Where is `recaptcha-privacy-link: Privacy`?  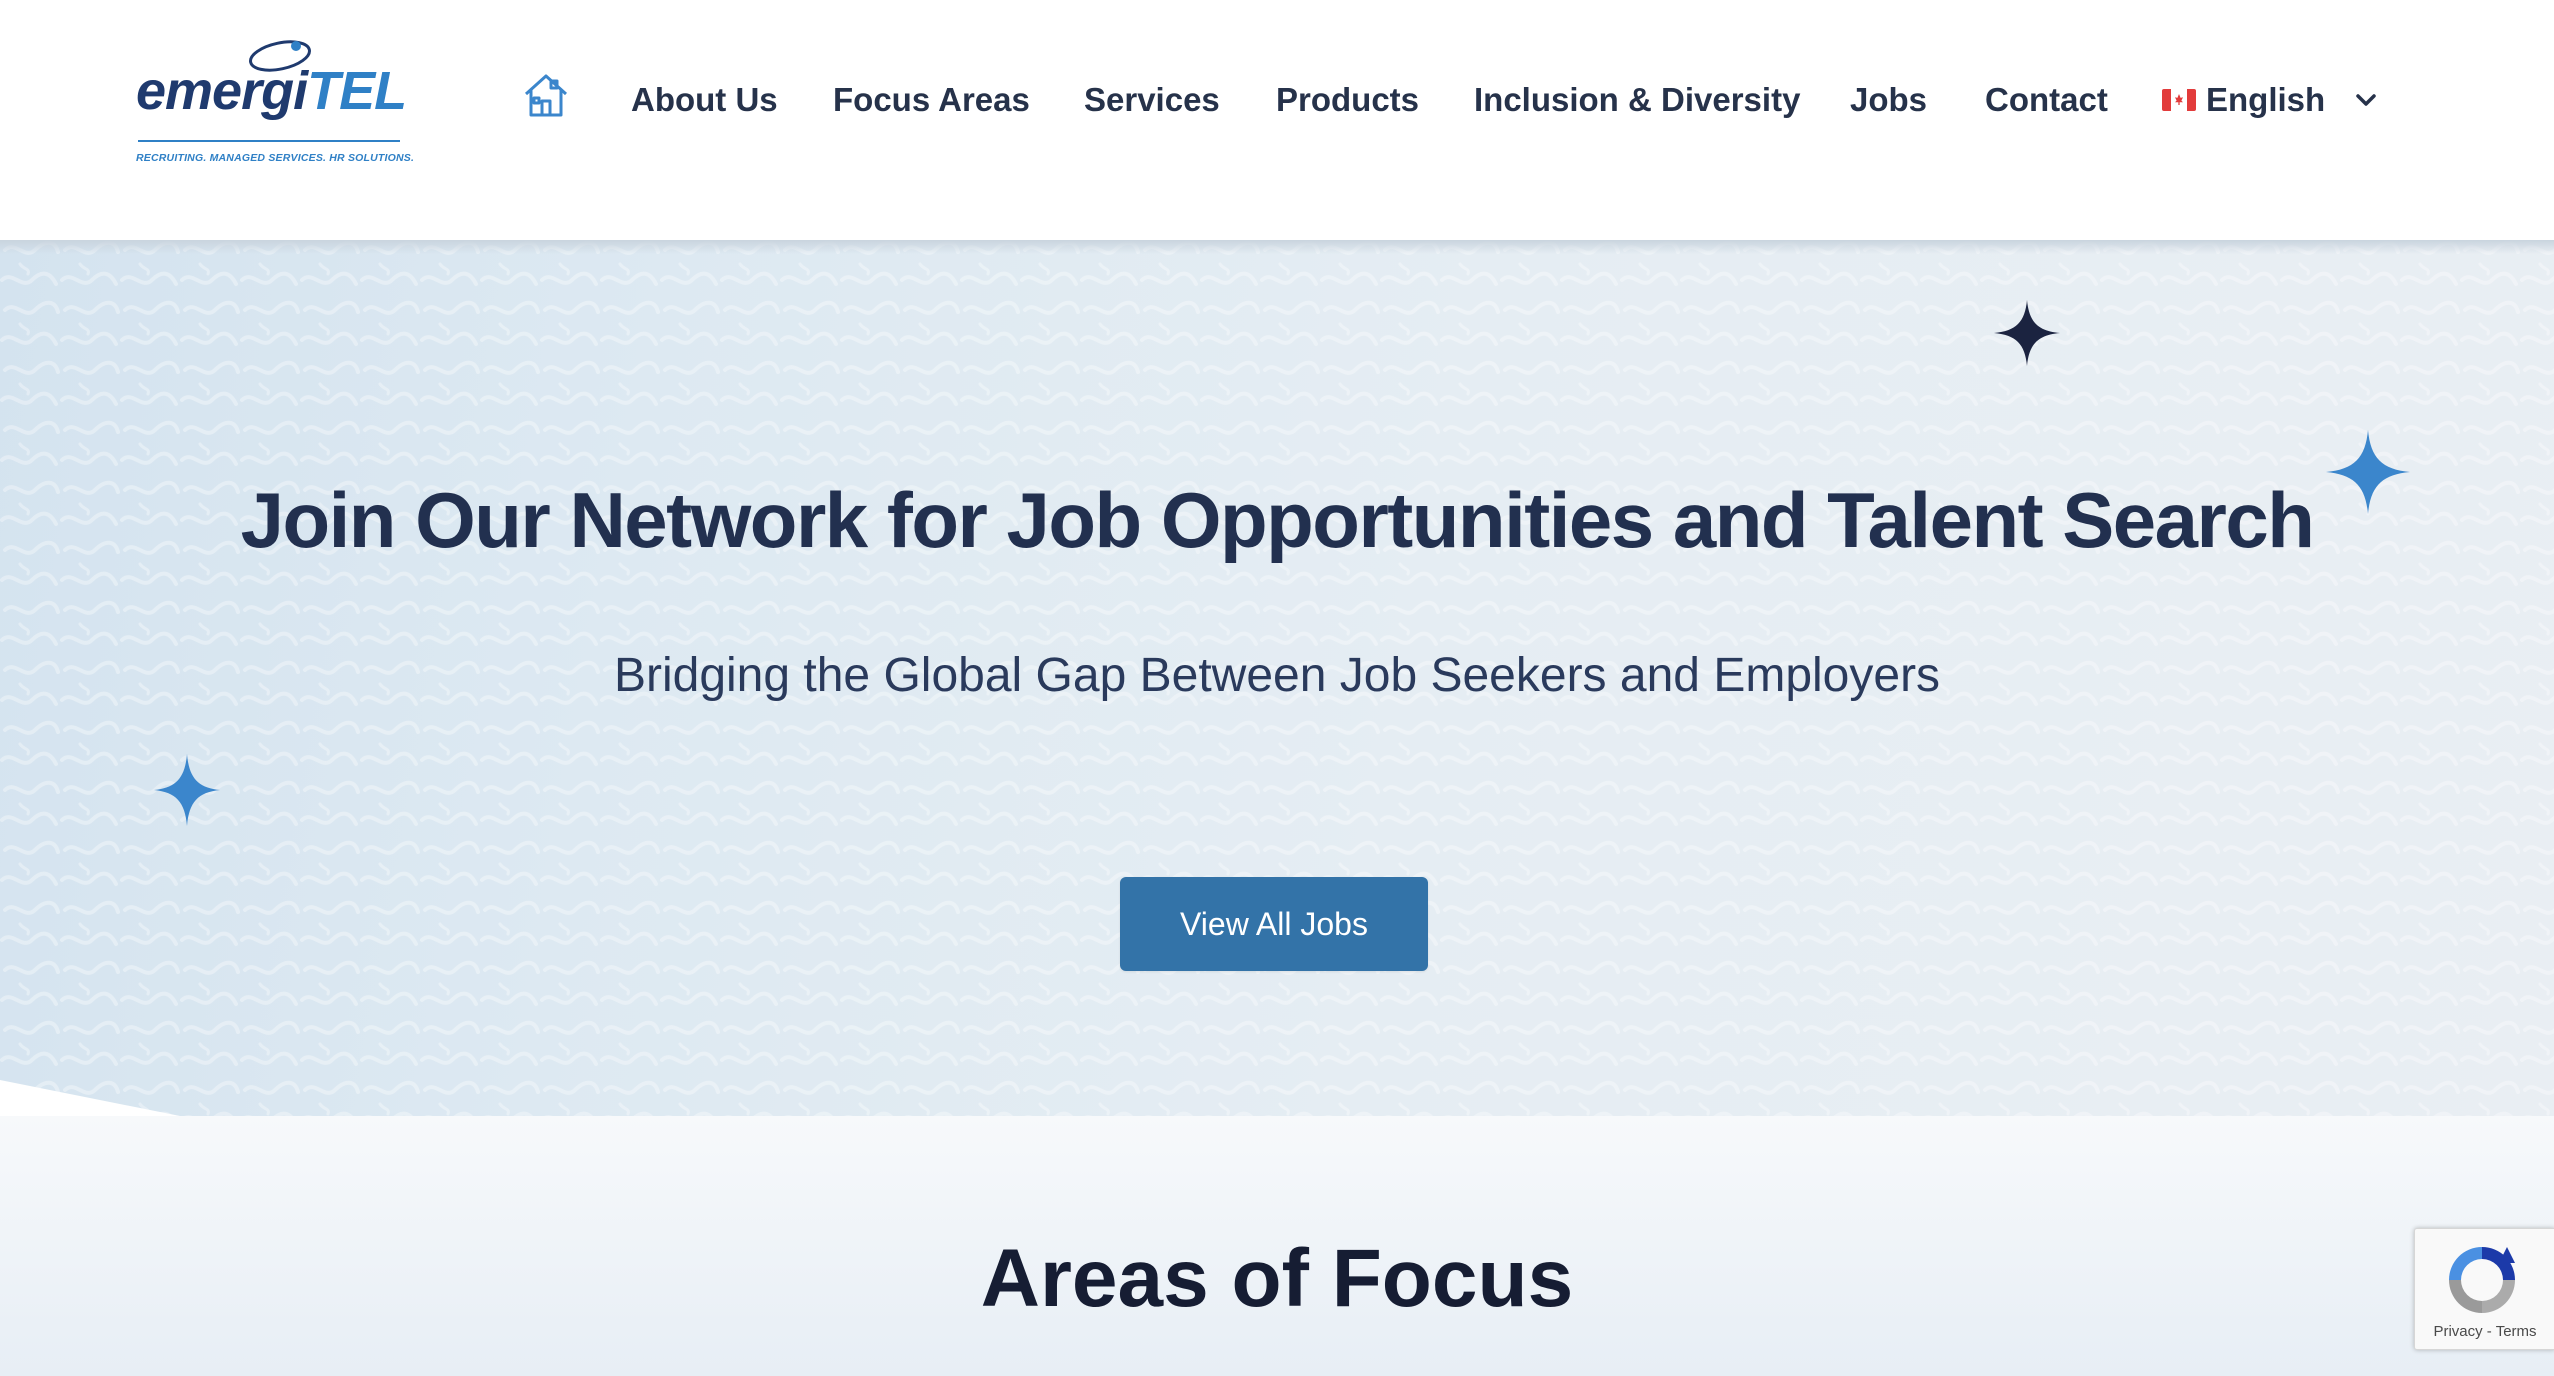 recaptcha-privacy-link: Privacy is located at coordinates (2457, 1331).